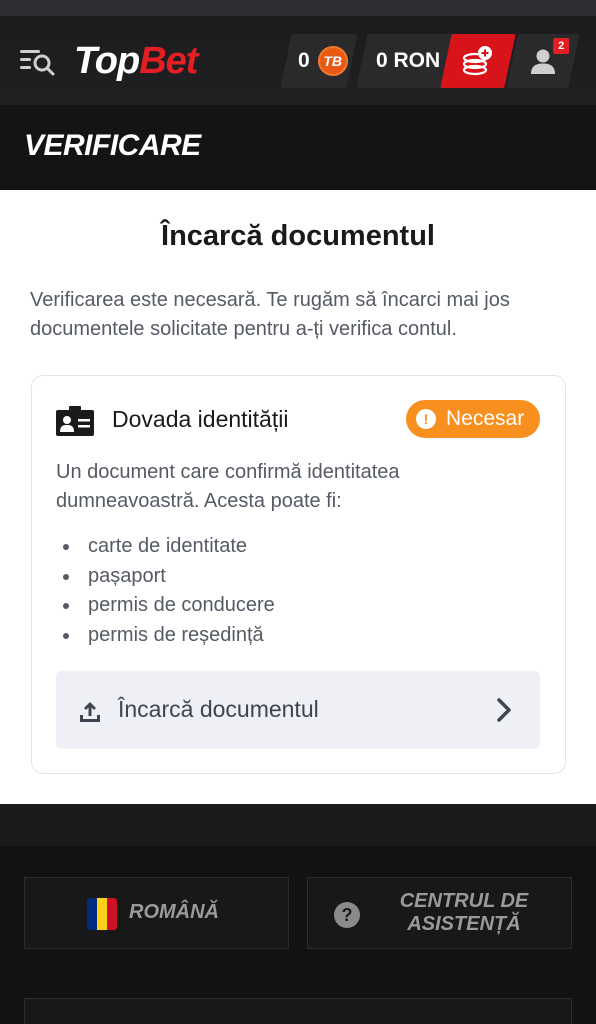 The width and height of the screenshot is (596, 1024). Describe the element at coordinates (174, 912) in the screenshot. I see `language-label: ROMÂNĂ` at that location.